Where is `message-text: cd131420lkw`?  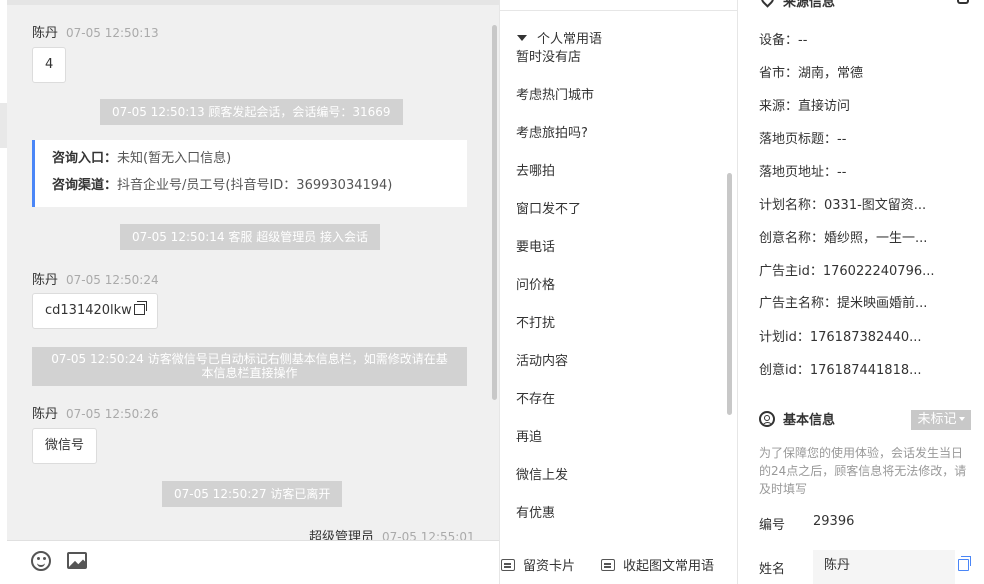 message-text: cd131420lkw is located at coordinates (88, 310).